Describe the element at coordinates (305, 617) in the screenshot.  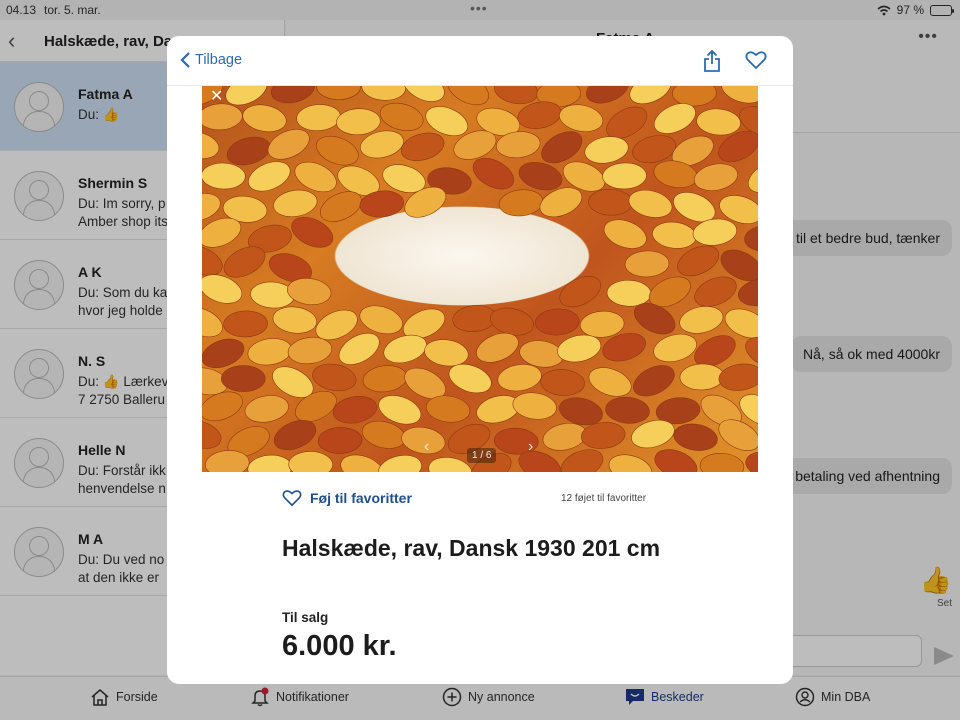
I see `sale-label: Til salg` at that location.